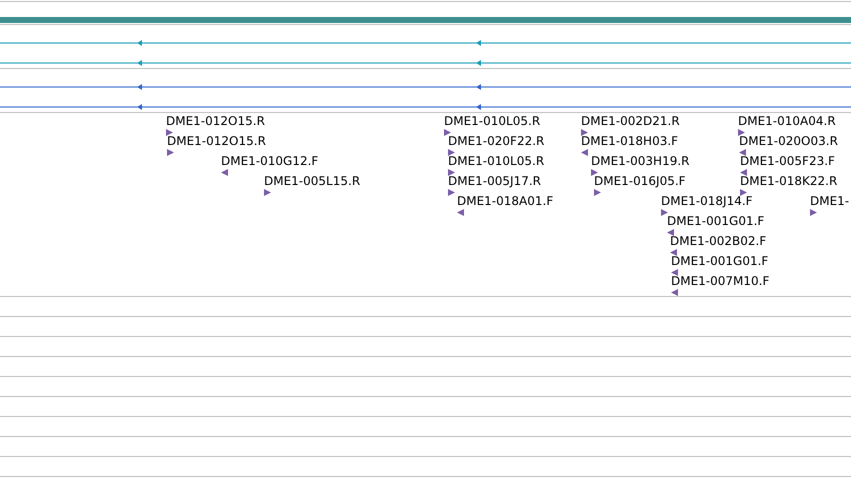 The image size is (851, 480). Describe the element at coordinates (495, 181) in the screenshot. I see `clone-label: DME1-005J17.R` at that location.